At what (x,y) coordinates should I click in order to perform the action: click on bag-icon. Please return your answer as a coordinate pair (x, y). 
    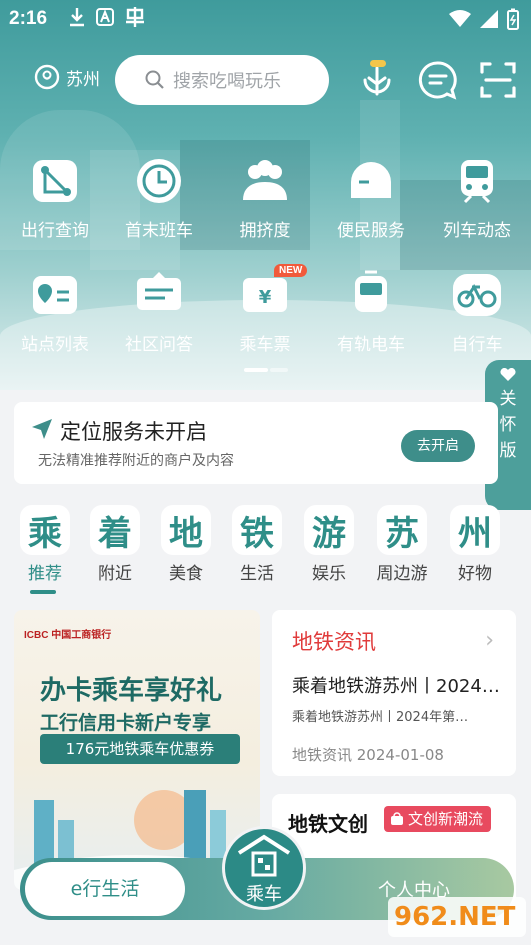
    Looking at the image, I should click on (397, 818).